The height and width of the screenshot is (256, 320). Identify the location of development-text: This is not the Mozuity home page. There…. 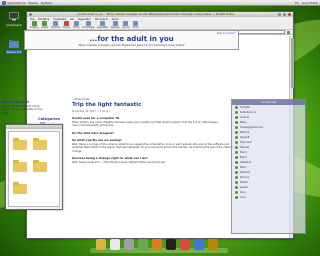
(22, 110).